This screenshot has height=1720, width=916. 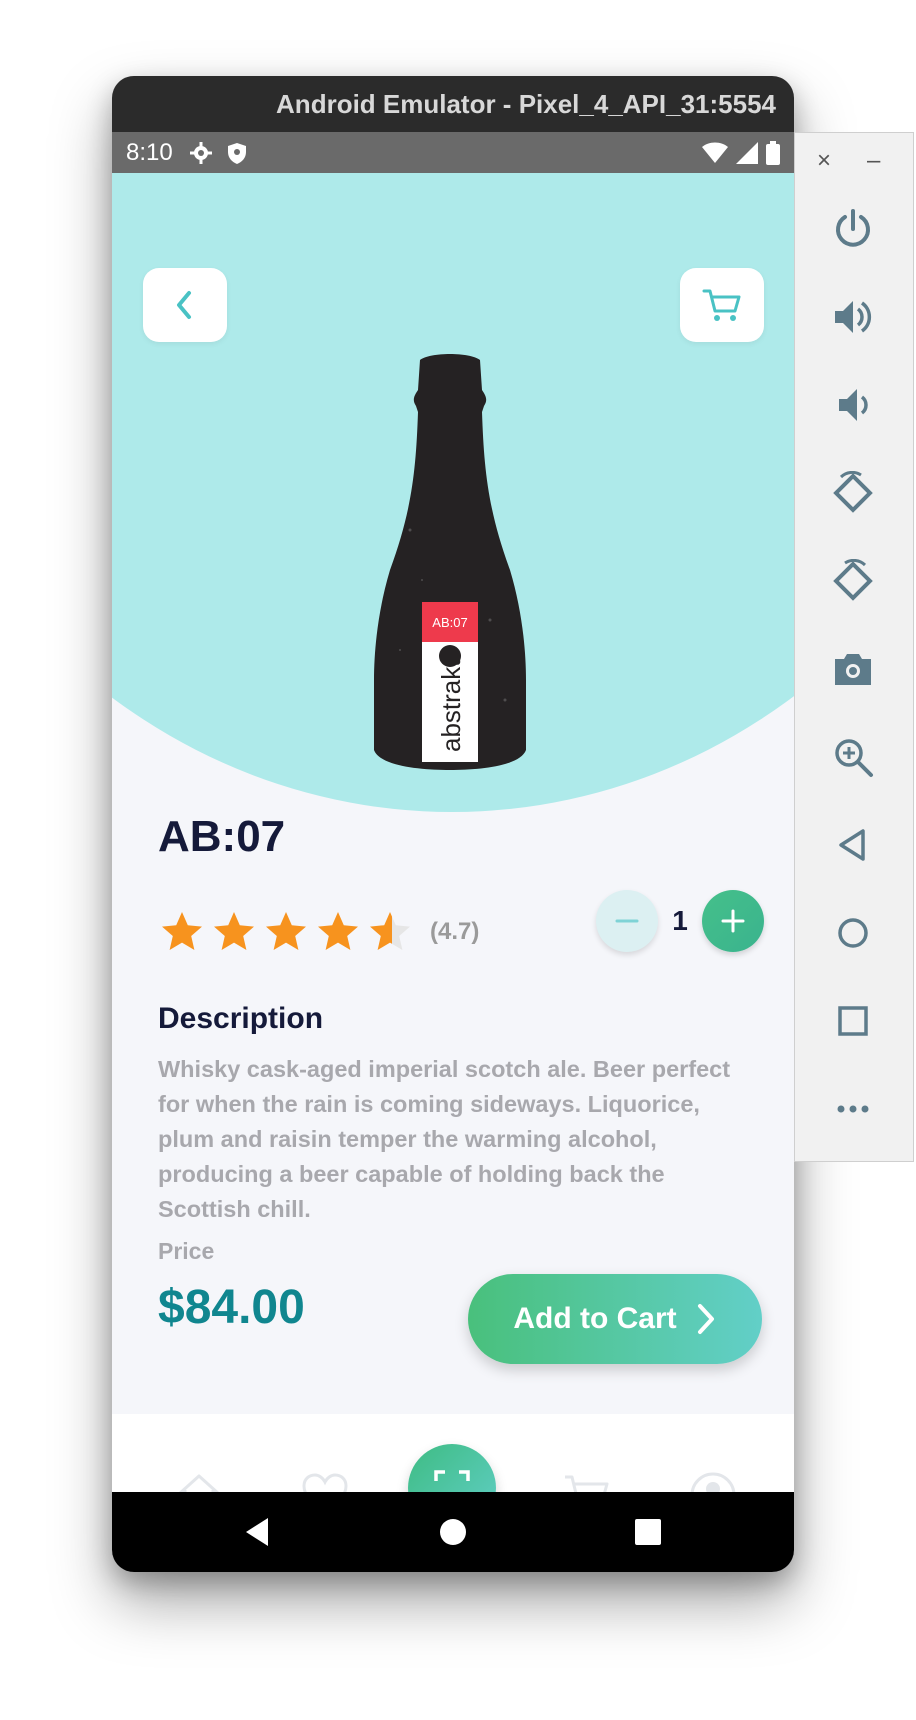 I want to click on more-icon, so click(x=853, y=1109).